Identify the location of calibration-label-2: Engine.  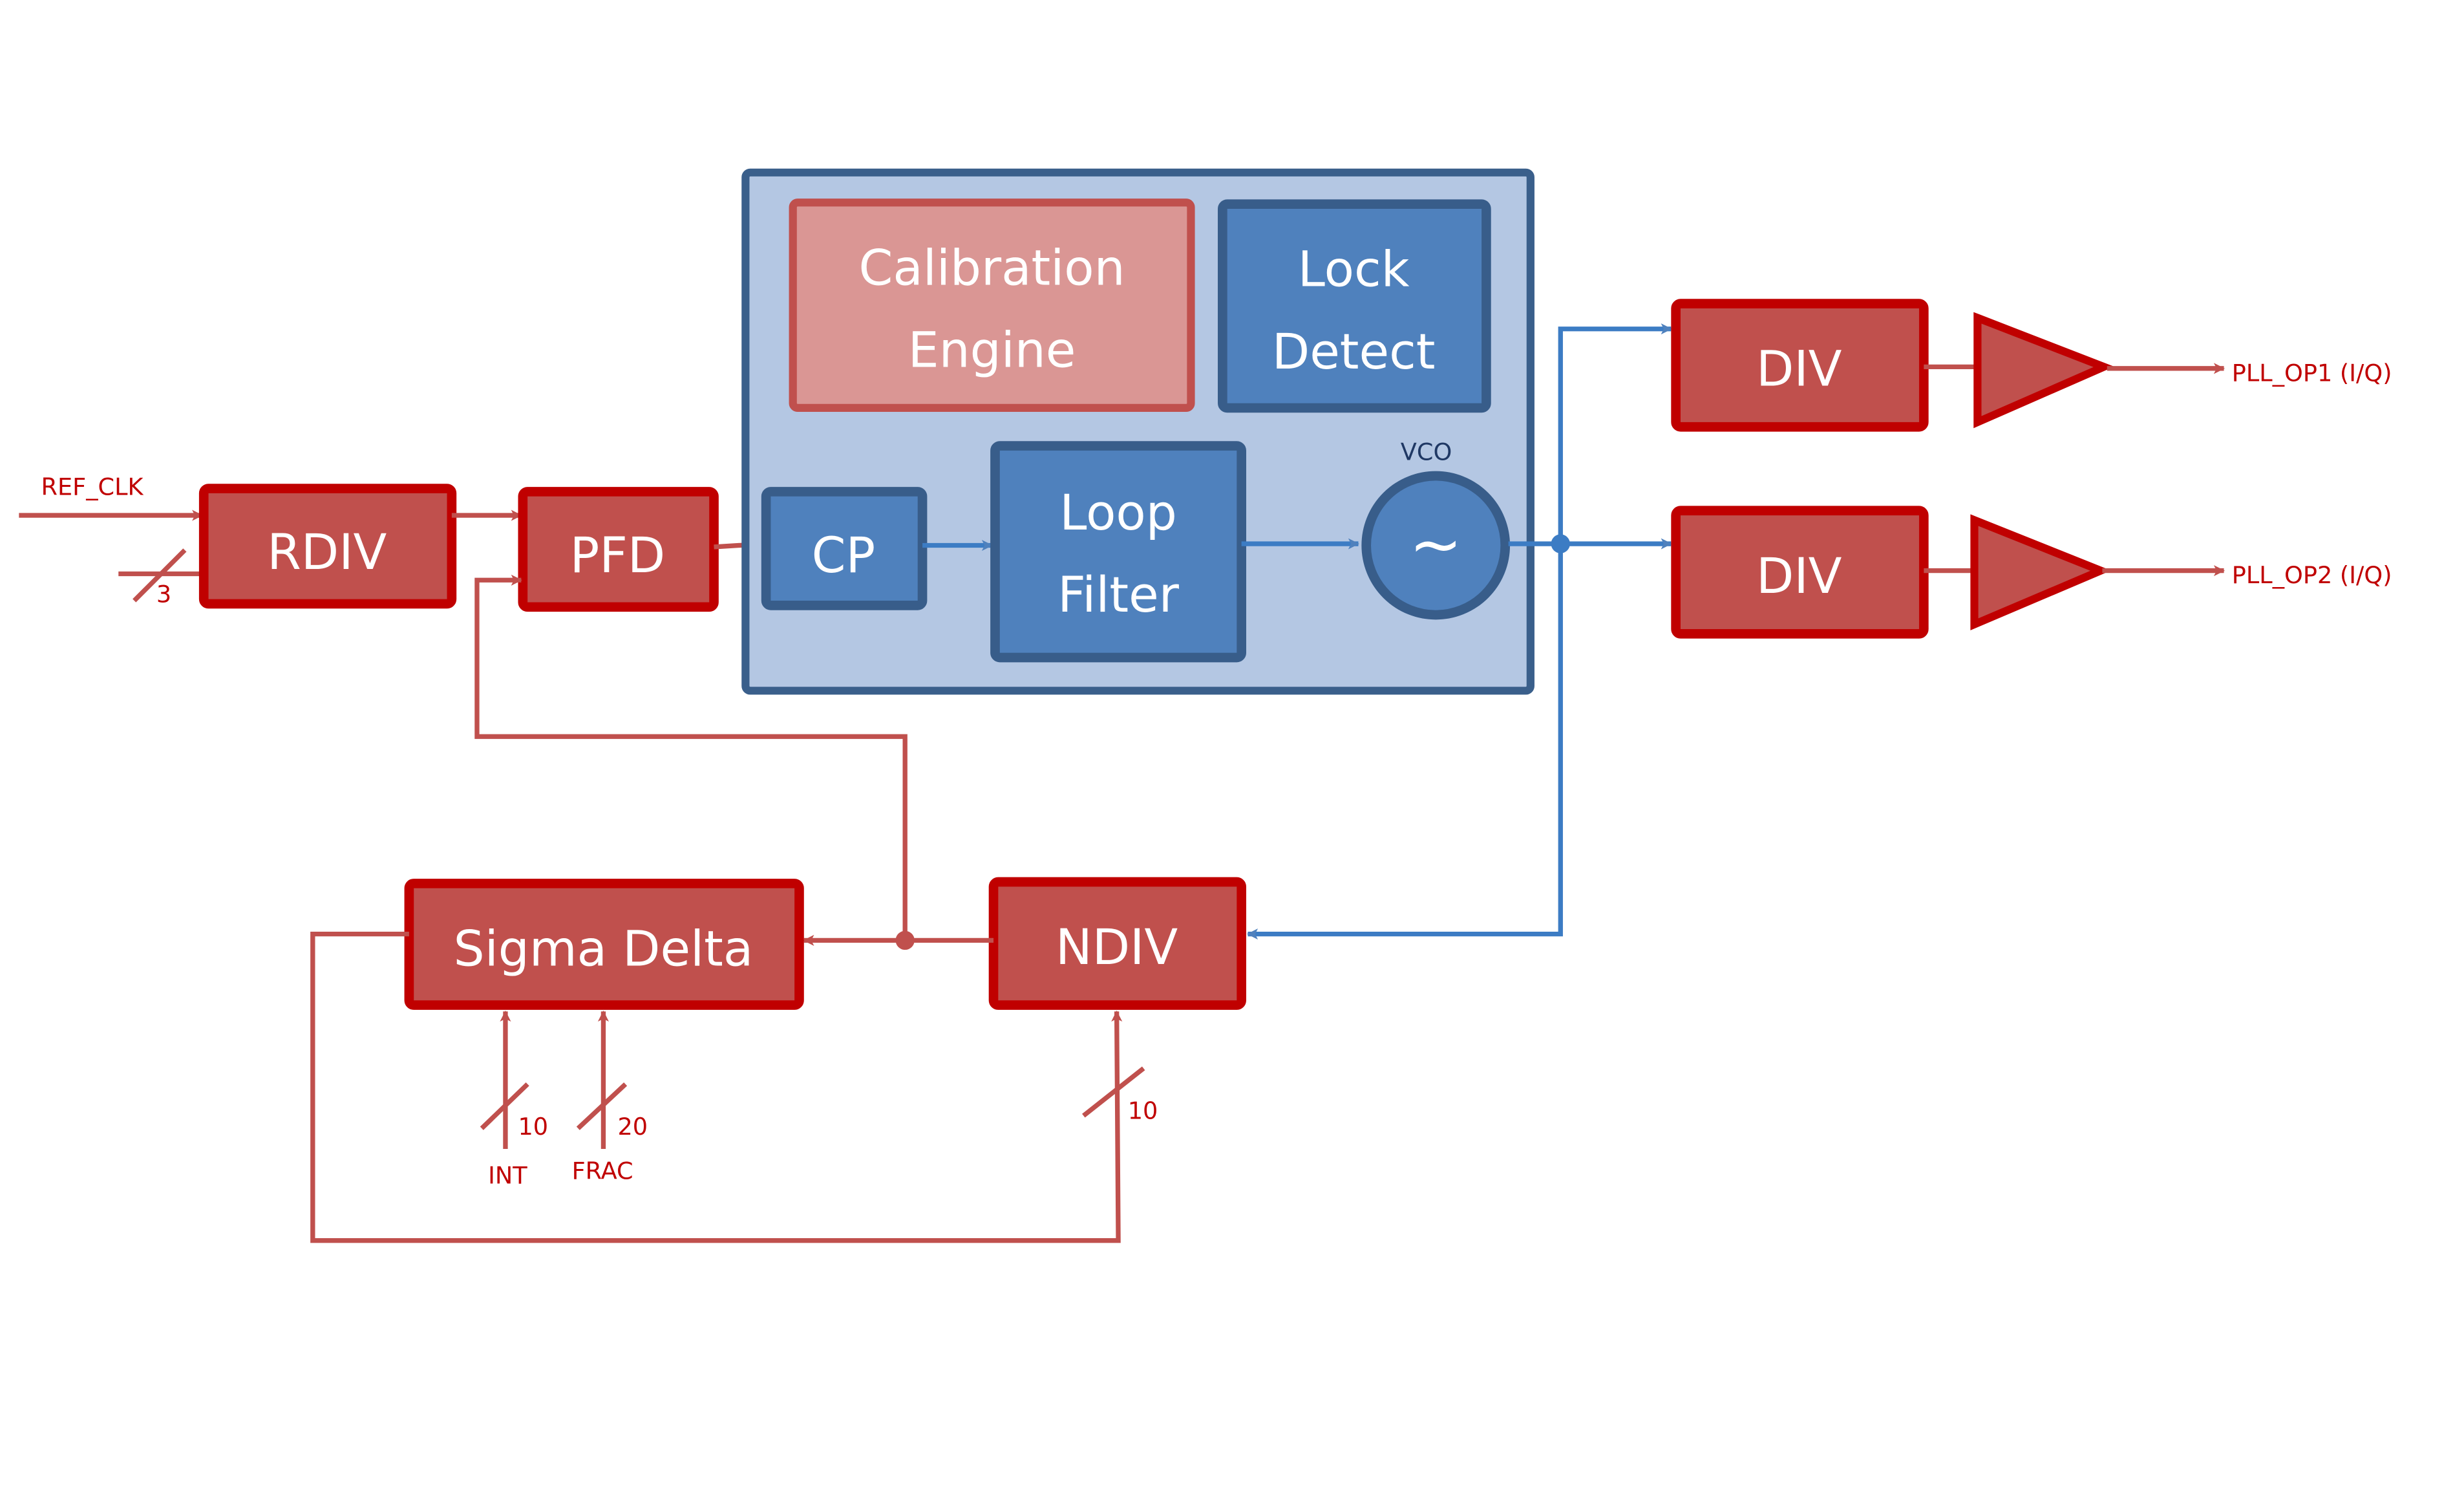
(992, 349).